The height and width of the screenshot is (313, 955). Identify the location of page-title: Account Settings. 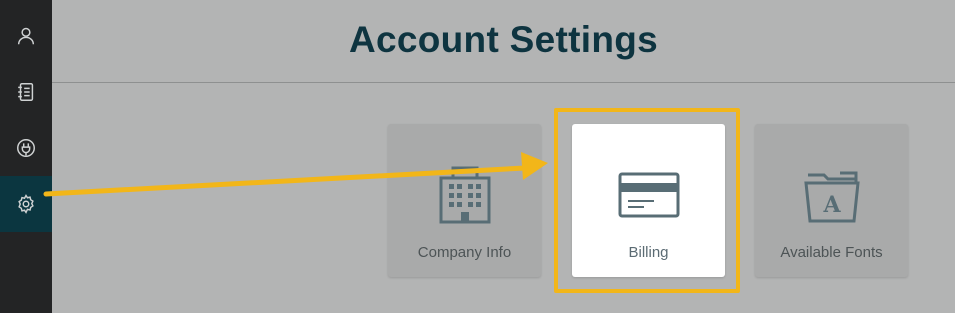
(503, 39).